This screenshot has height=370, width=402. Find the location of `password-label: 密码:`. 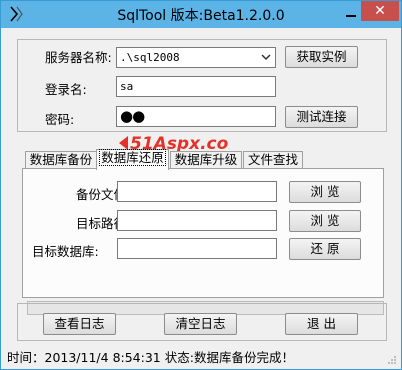

password-label: 密码: is located at coordinates (60, 119).